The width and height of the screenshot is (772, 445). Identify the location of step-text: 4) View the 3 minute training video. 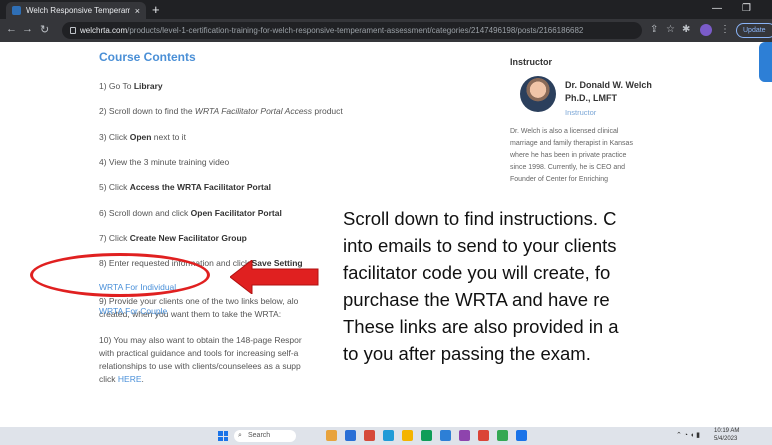
(164, 162).